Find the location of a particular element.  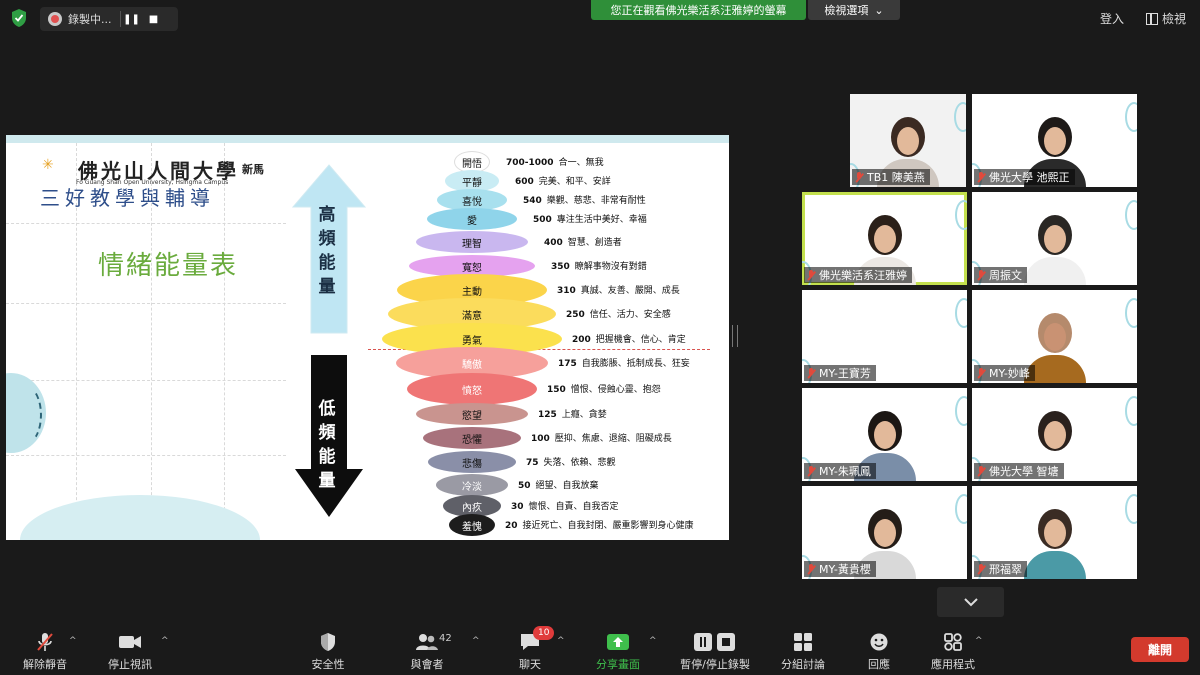

energy-level-value: 400 is located at coordinates (553, 243).